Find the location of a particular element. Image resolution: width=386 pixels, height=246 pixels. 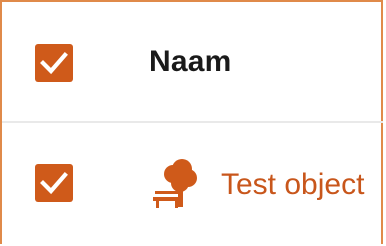

column-header-naam: Naam is located at coordinates (190, 62).